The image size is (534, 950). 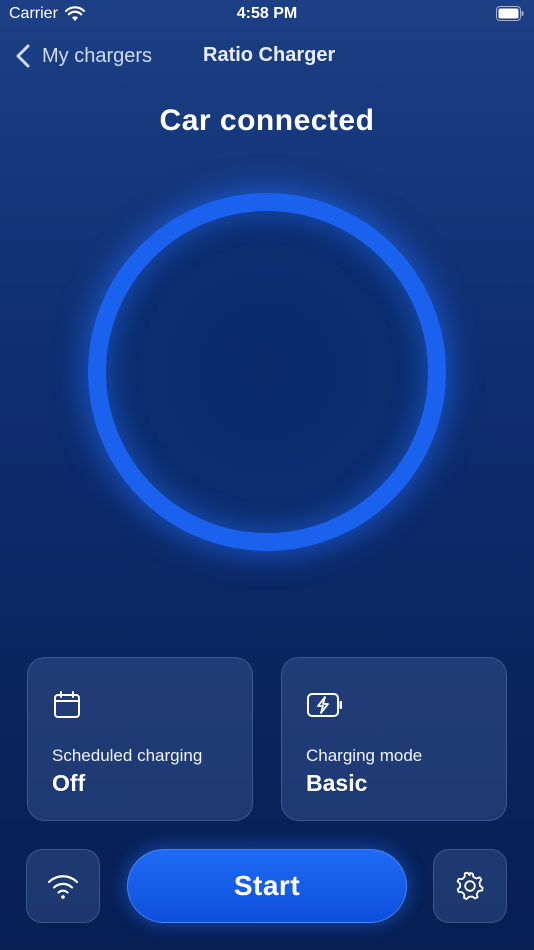 I want to click on scheduled-charging-label: Scheduled charging, so click(x=127, y=755).